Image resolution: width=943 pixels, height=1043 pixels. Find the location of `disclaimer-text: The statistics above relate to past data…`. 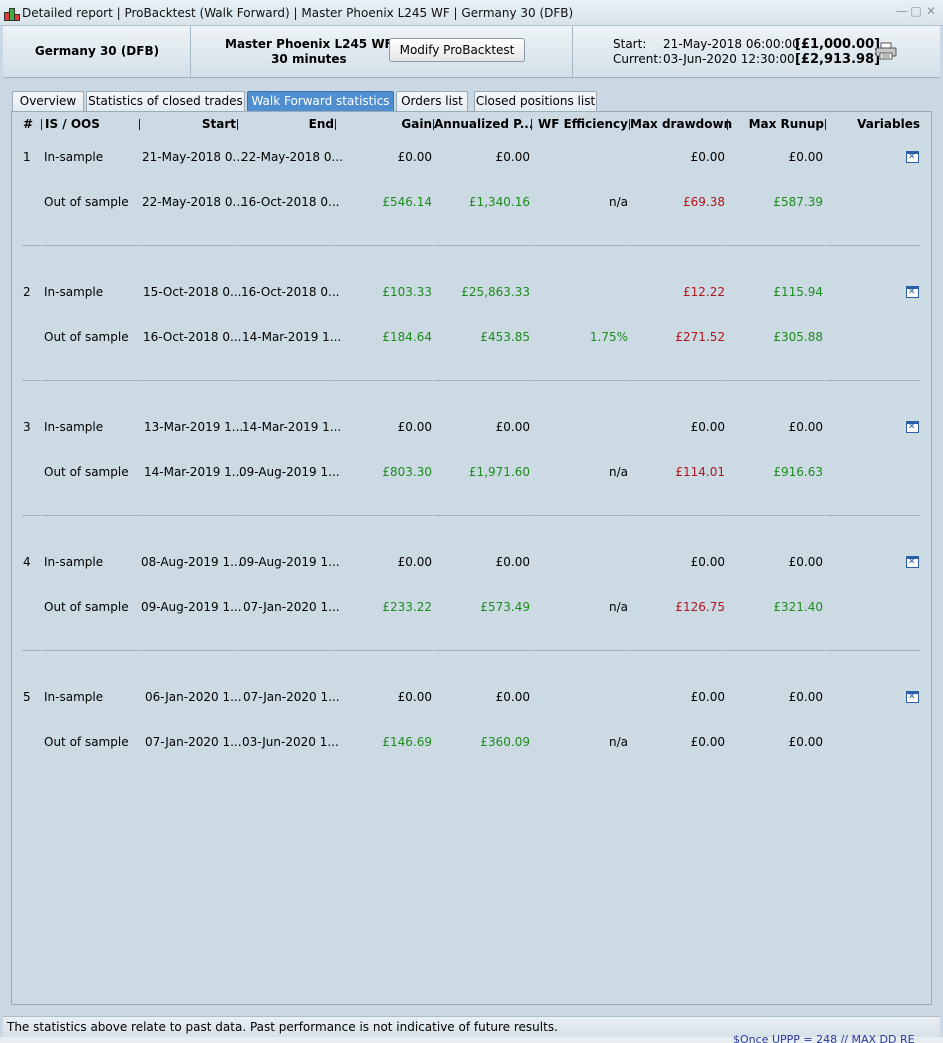

disclaimer-text: The statistics above relate to past data… is located at coordinates (282, 1027).